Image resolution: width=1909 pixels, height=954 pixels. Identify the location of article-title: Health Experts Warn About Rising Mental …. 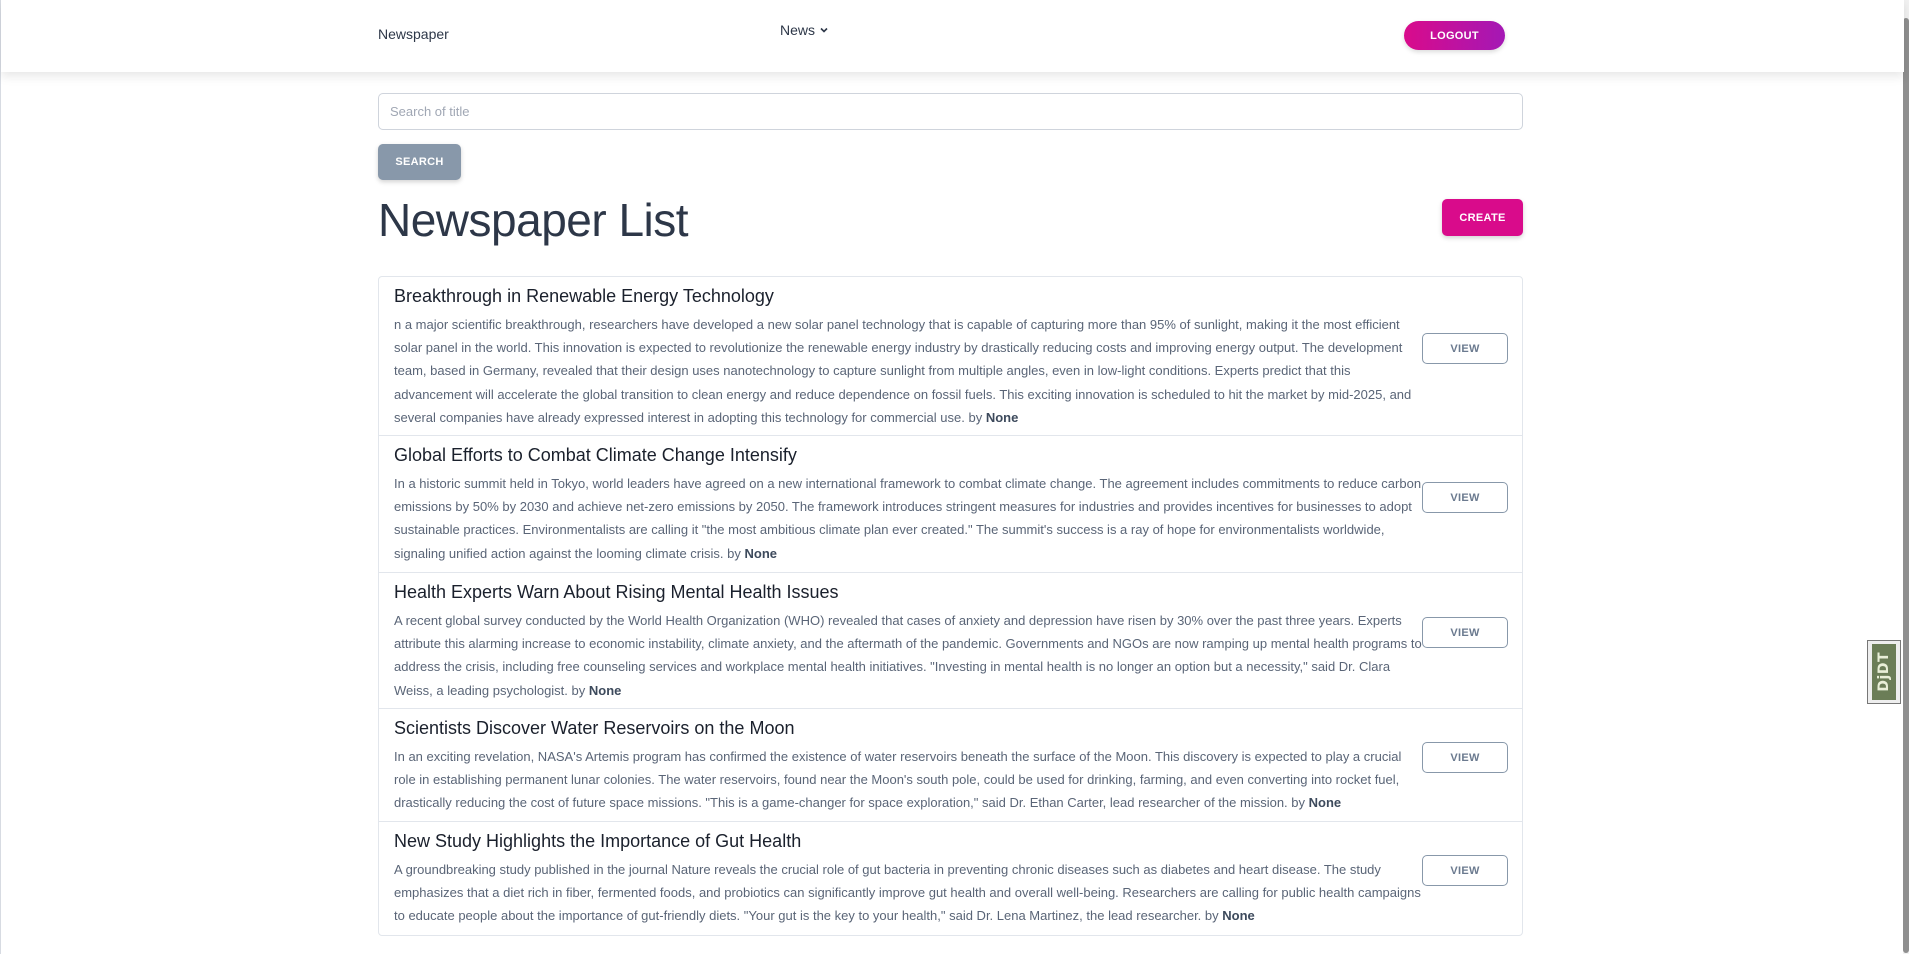
(616, 592).